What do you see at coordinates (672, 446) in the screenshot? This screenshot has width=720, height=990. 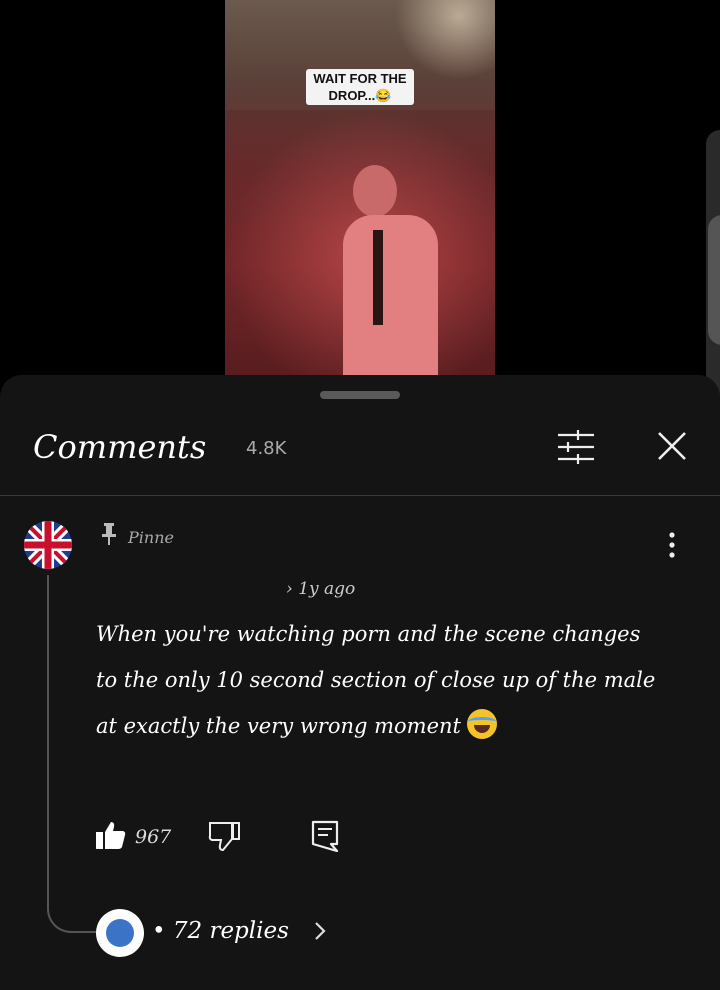 I see `close-icon` at bounding box center [672, 446].